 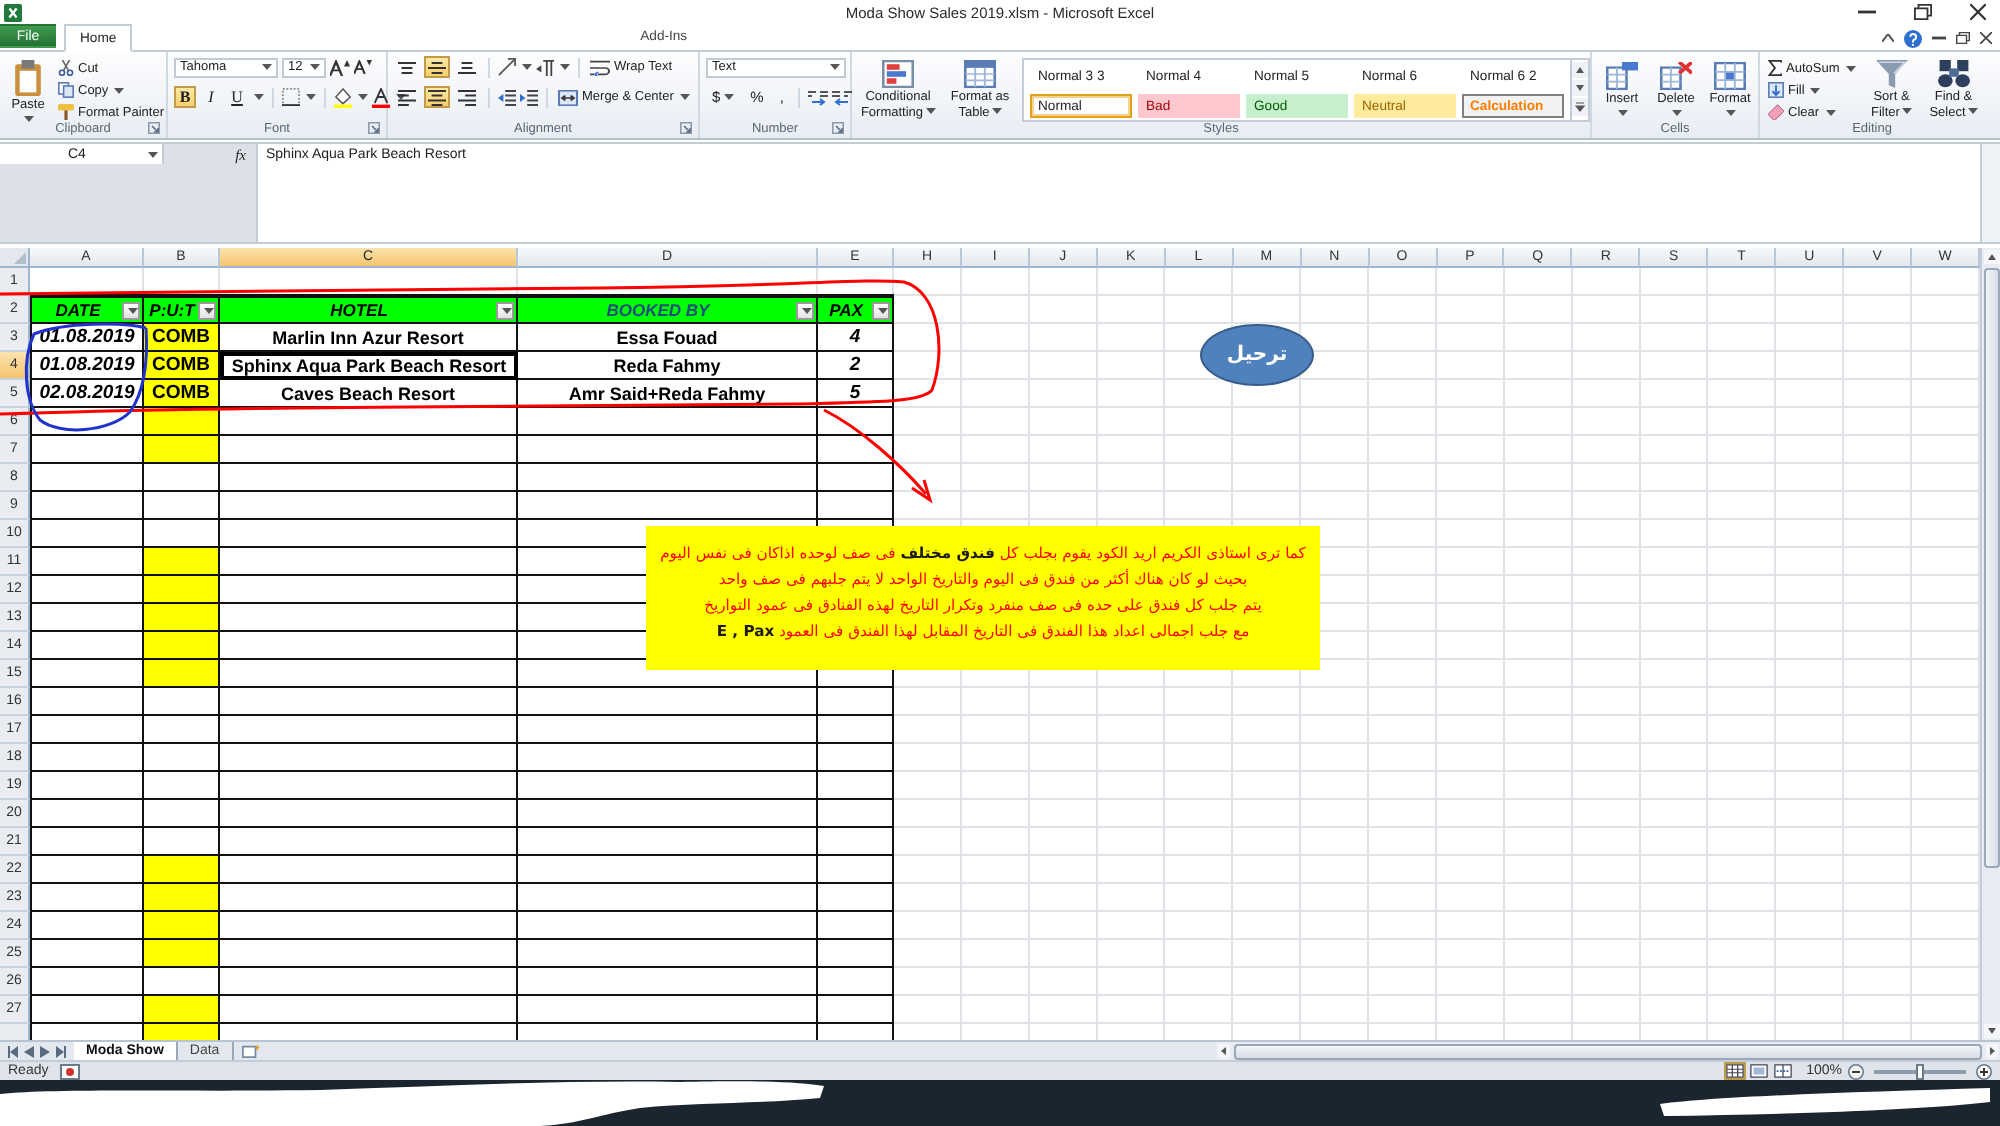 I want to click on vertical-scrollbar, so click(x=1990, y=644).